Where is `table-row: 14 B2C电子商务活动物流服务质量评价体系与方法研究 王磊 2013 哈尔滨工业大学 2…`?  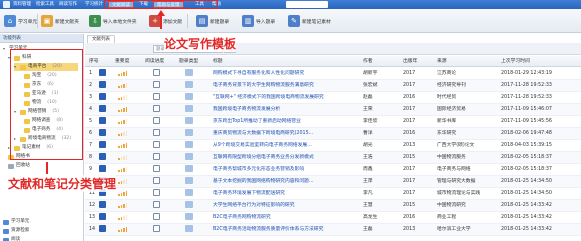
table-row: 14 B2C电子商务活动物流服务质量评价体系与方法研究 王磊 2013 哈尔滨工业大学 2… is located at coordinates (333, 230).